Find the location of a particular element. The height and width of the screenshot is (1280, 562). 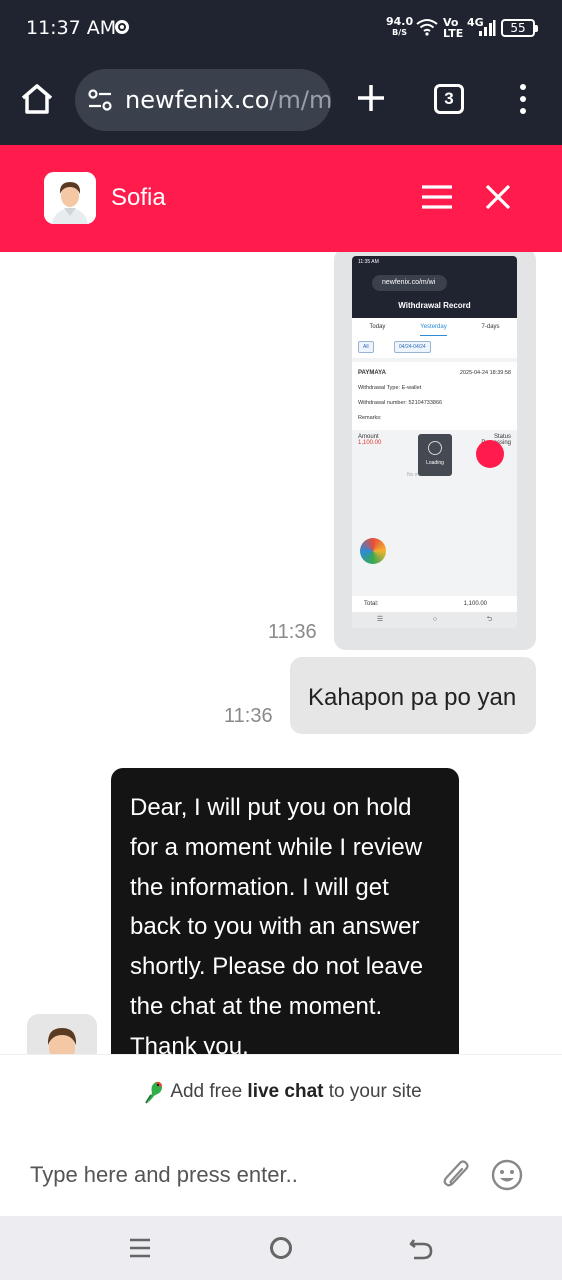

shot-amount-value: 1,100.00 is located at coordinates (370, 443).